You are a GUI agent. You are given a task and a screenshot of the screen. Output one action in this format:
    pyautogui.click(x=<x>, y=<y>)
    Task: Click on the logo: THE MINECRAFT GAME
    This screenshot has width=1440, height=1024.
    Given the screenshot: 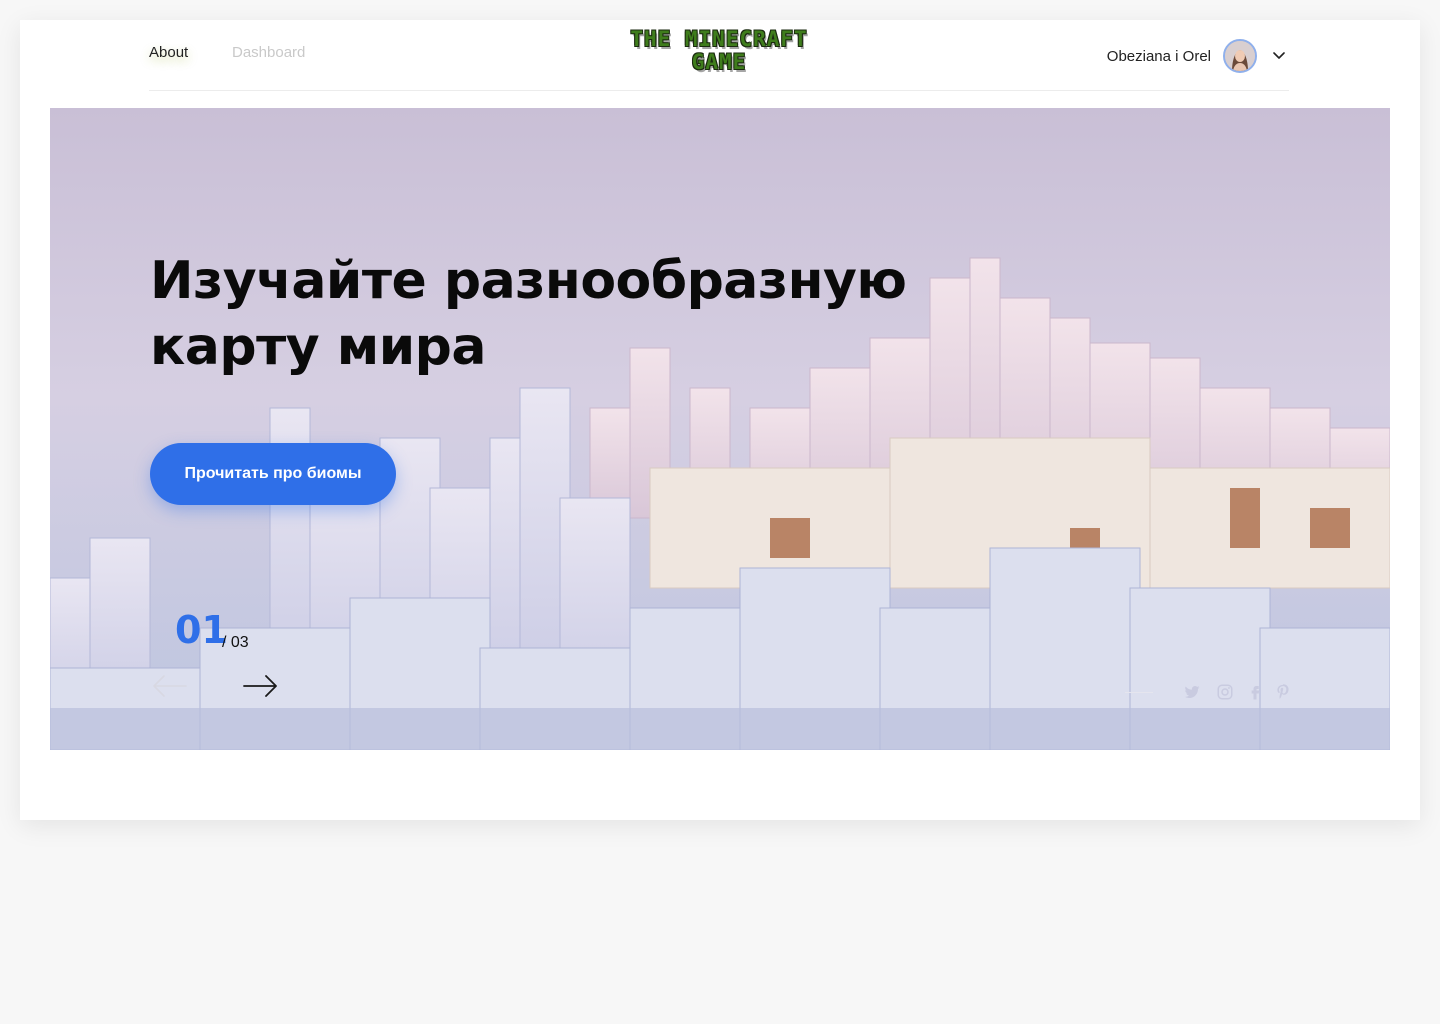 What is the action you would take?
    pyautogui.click(x=719, y=51)
    